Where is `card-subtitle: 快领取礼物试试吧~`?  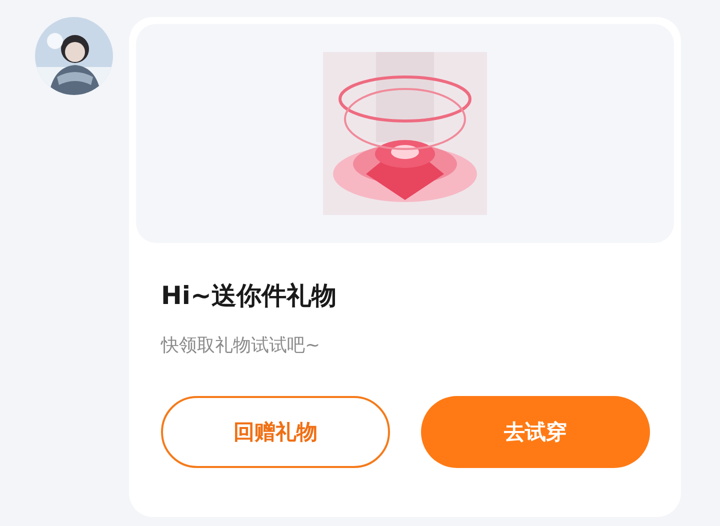
card-subtitle: 快领取礼物试试吧~ is located at coordinates (241, 346).